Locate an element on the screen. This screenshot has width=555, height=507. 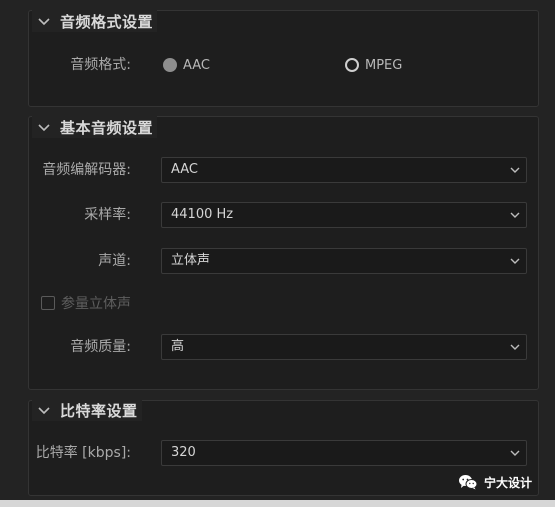
channels-row: 声道: 立体声 is located at coordinates (283, 261).